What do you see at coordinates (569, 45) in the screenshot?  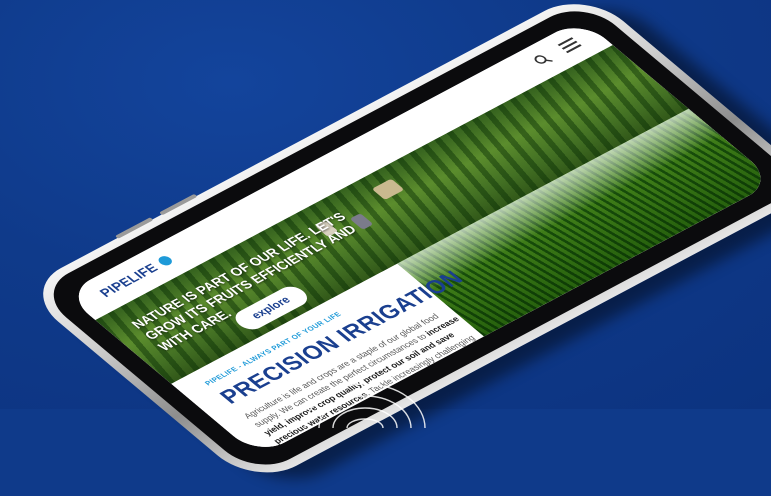 I see `hamburger-menu-icon` at bounding box center [569, 45].